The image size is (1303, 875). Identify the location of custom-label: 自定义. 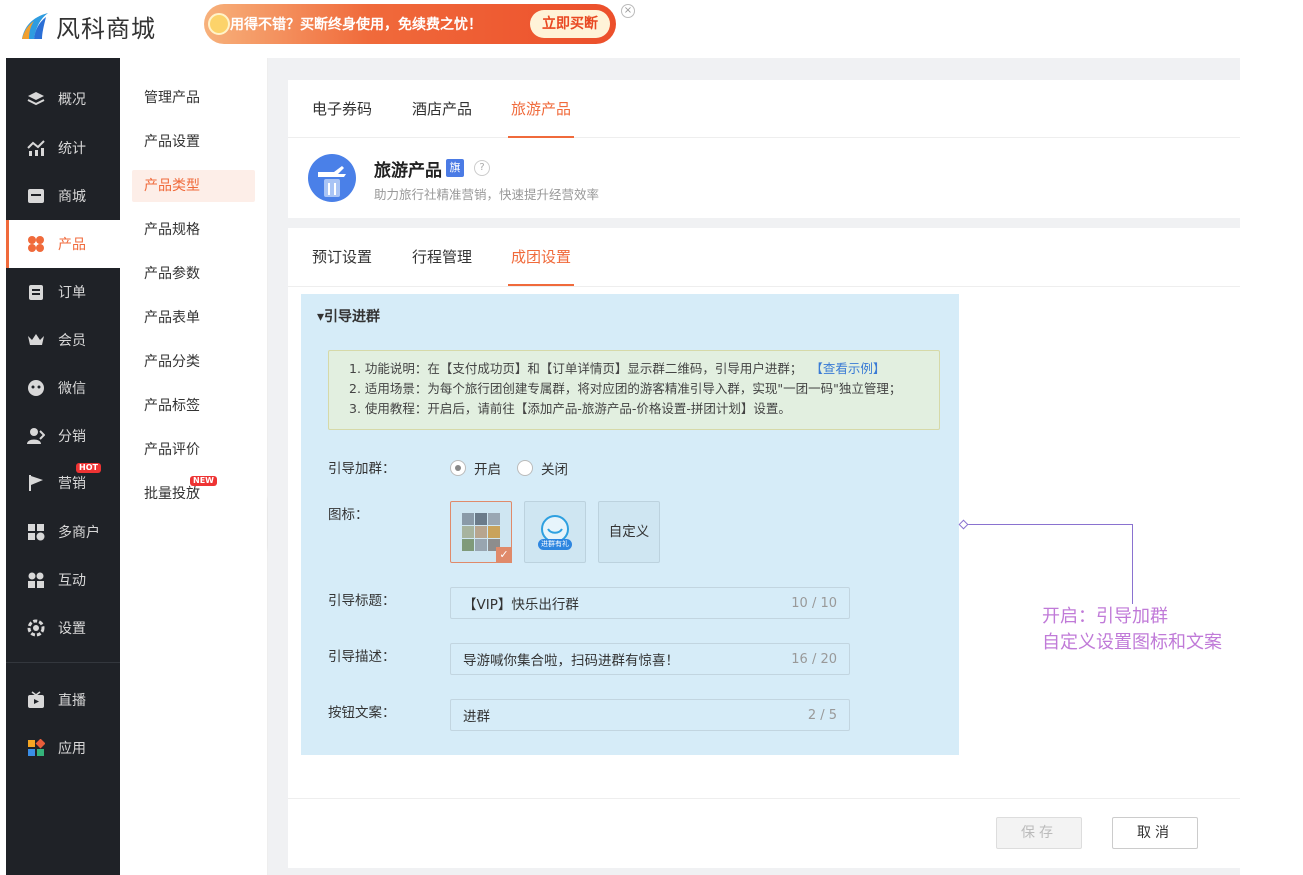
(629, 532).